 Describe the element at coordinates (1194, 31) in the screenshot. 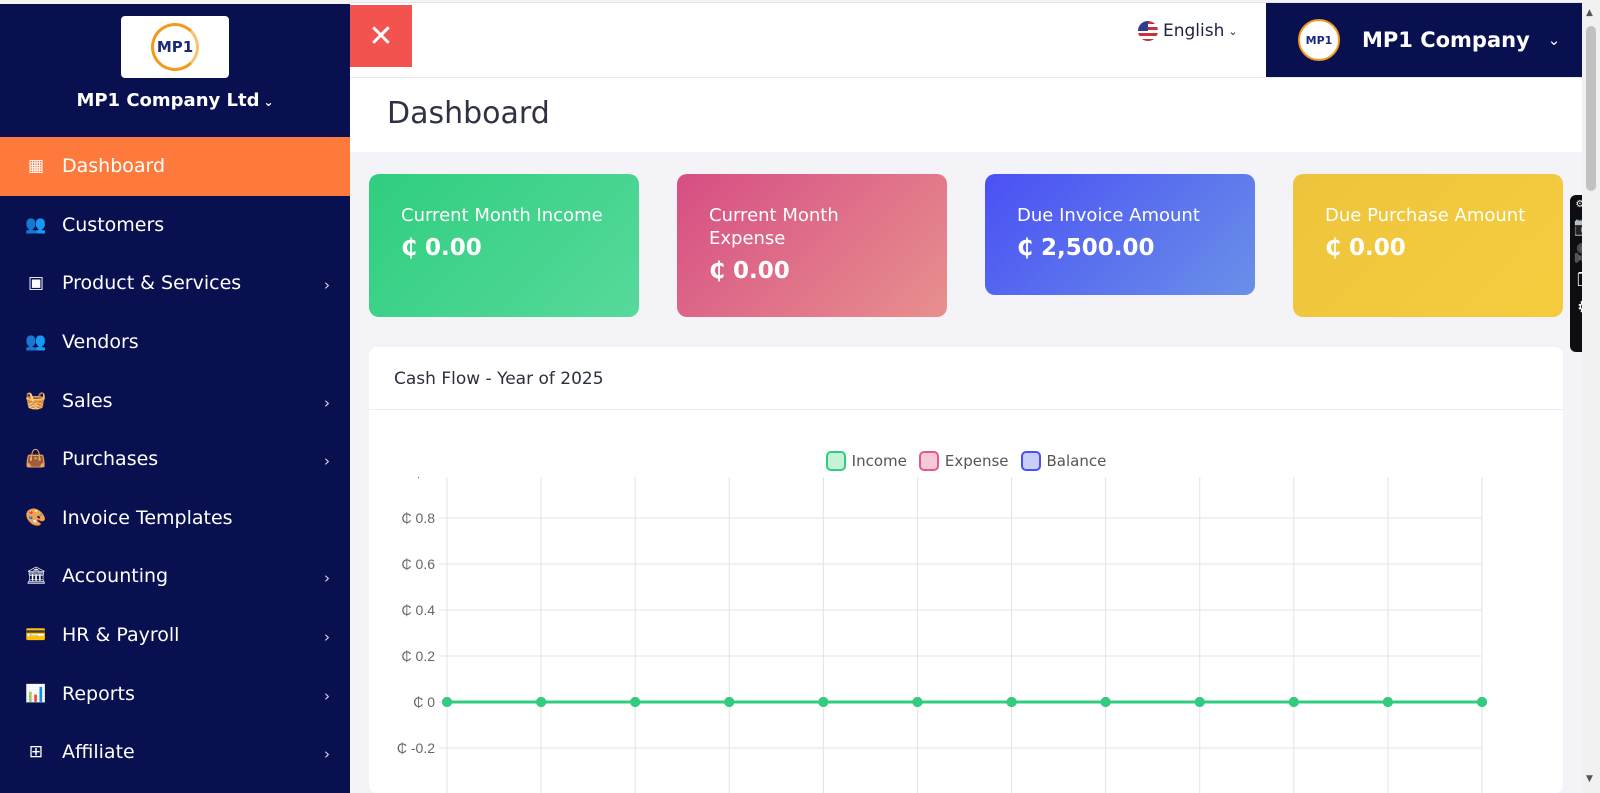

I see `language-label: English` at that location.